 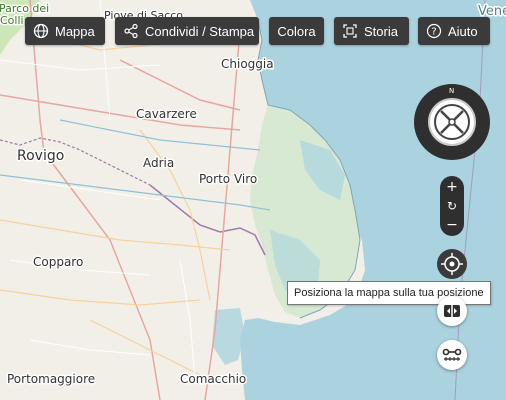 What do you see at coordinates (158, 163) in the screenshot?
I see `label-adria: Adria` at bounding box center [158, 163].